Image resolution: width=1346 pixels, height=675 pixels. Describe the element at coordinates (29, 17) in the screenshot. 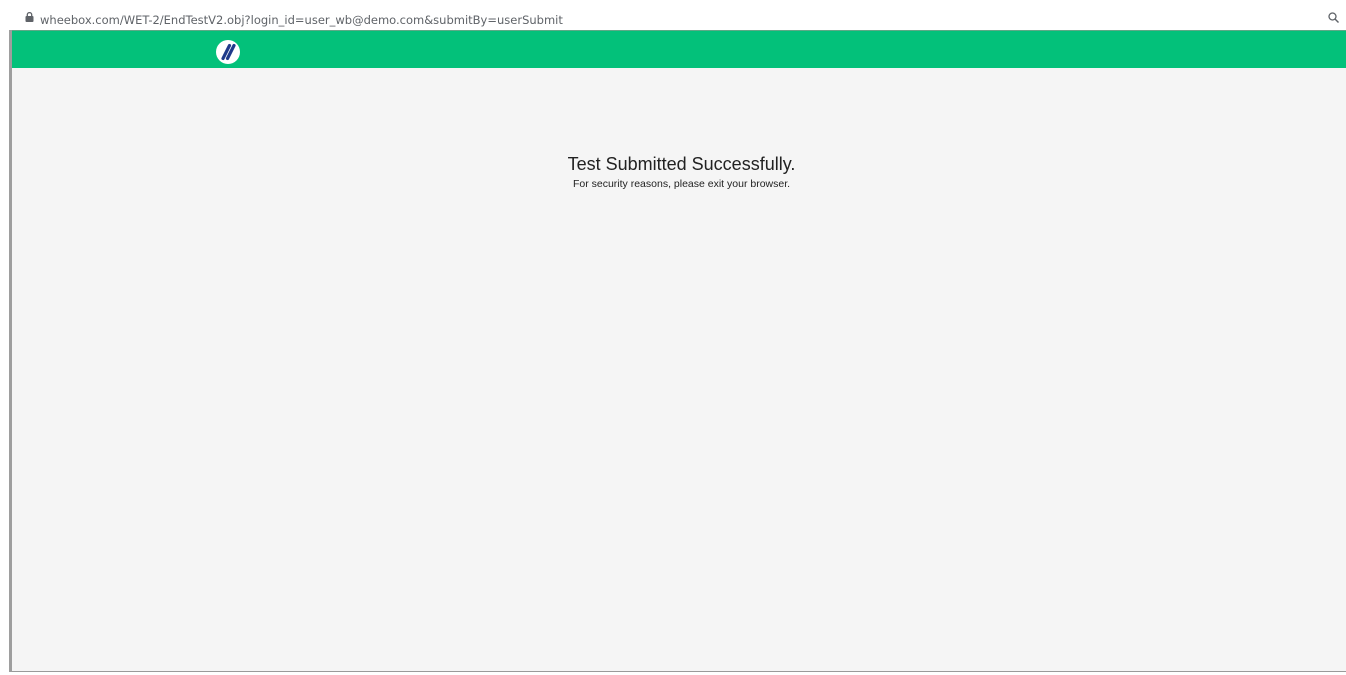

I see `lock-icon` at that location.